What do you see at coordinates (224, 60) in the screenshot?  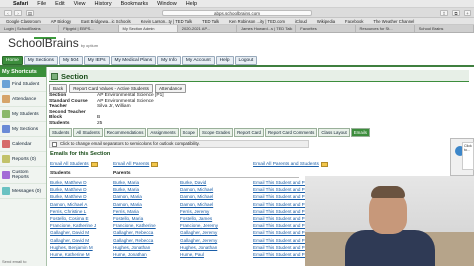 I see `nav-help: Help` at bounding box center [224, 60].